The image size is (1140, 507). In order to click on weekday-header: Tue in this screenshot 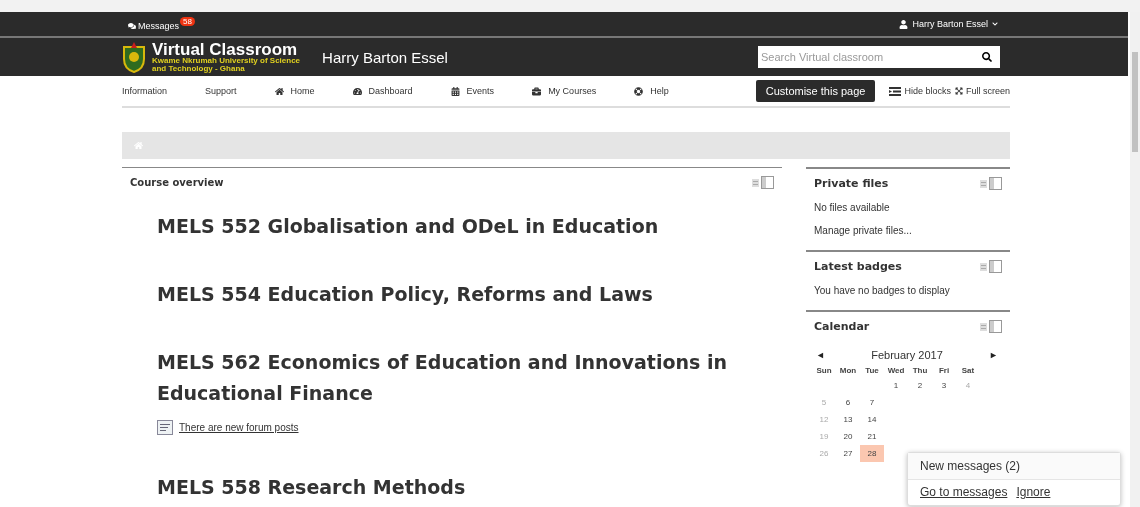, I will do `click(872, 371)`.